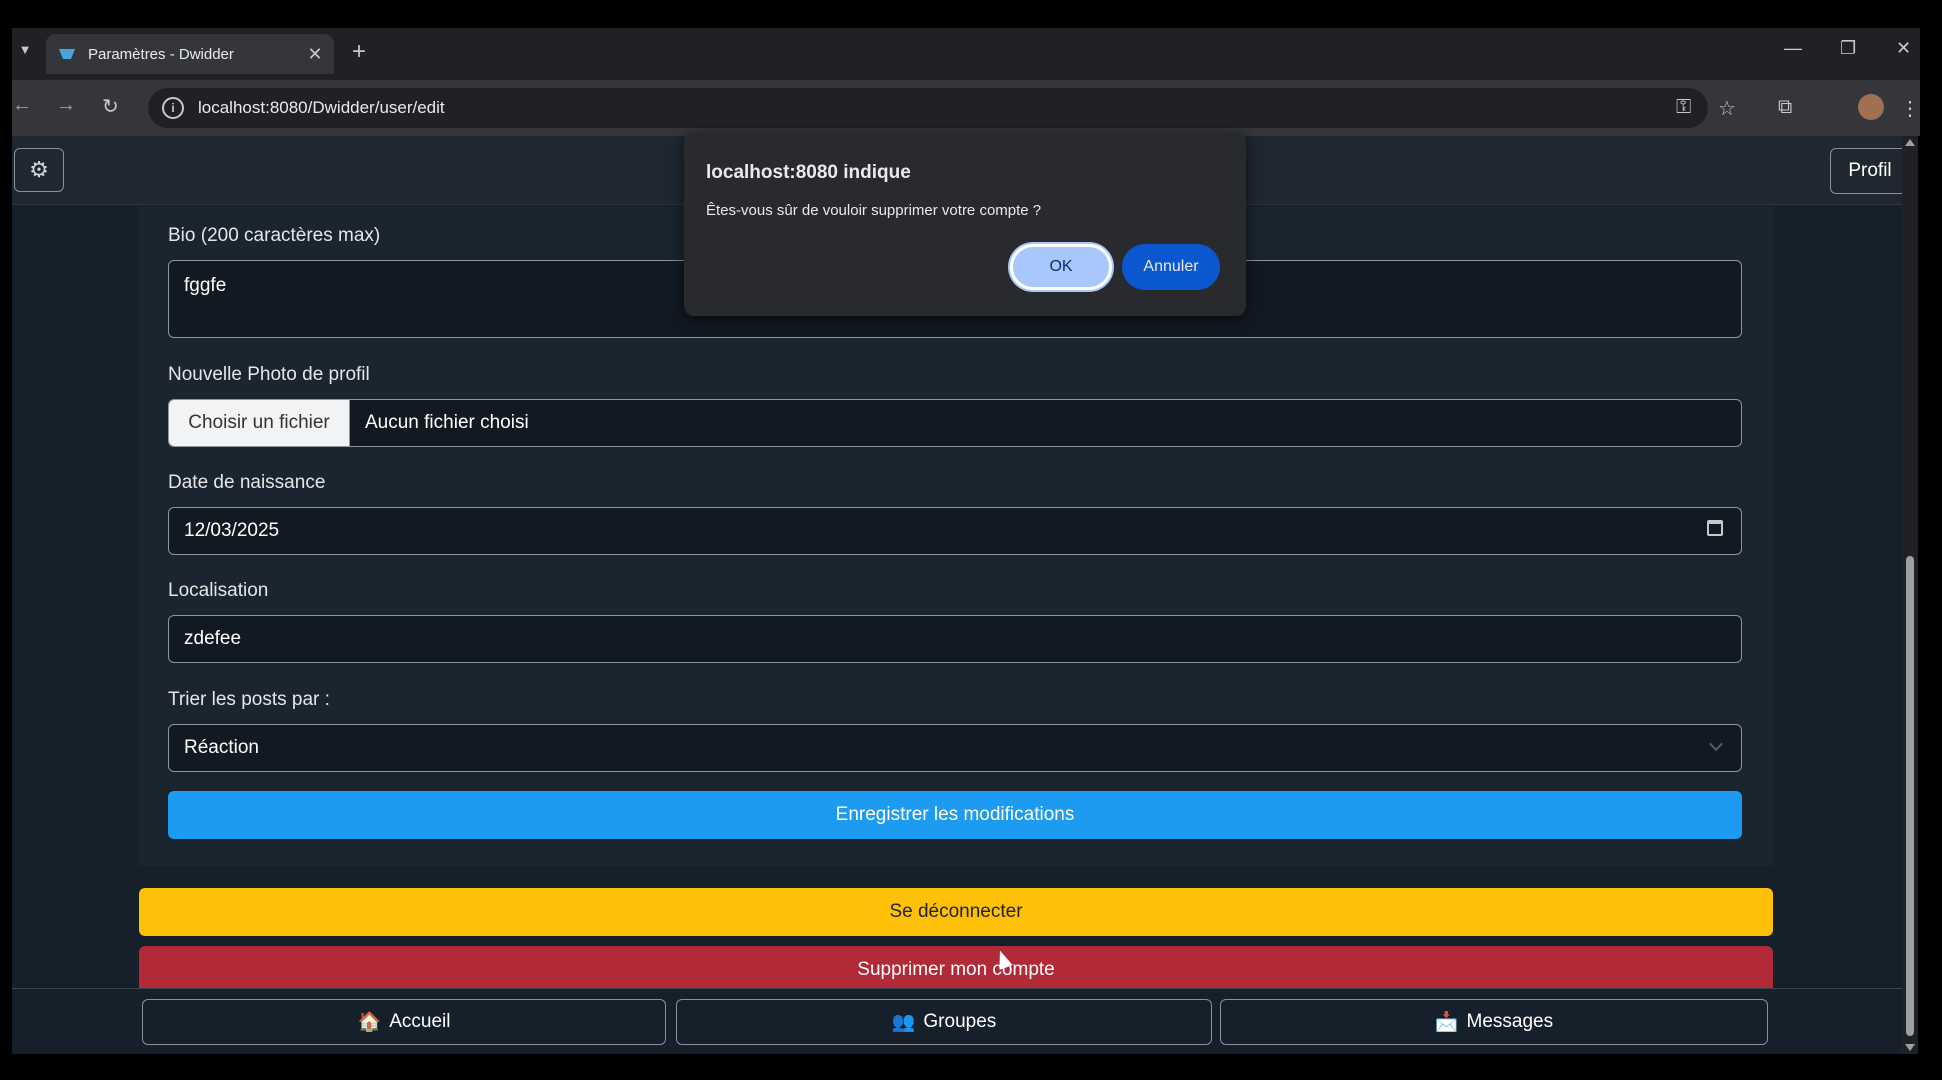 The height and width of the screenshot is (1080, 1942). I want to click on extensions-icon: ⧉, so click(1785, 107).